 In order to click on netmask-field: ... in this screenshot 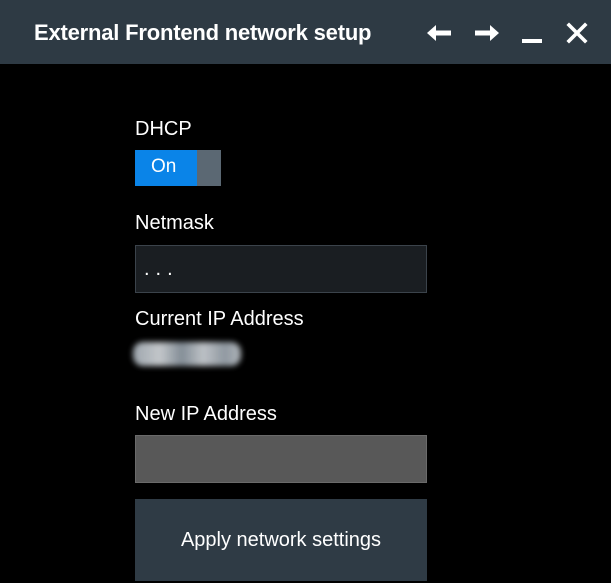, I will do `click(281, 269)`.